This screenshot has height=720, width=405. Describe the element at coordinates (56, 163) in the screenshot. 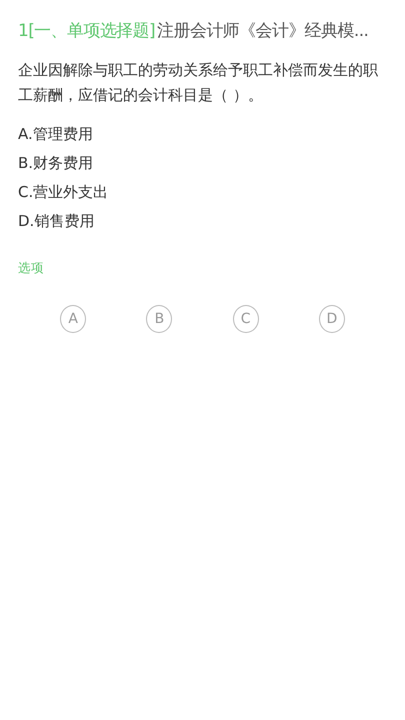

I see `option-text: B.财务费用` at that location.